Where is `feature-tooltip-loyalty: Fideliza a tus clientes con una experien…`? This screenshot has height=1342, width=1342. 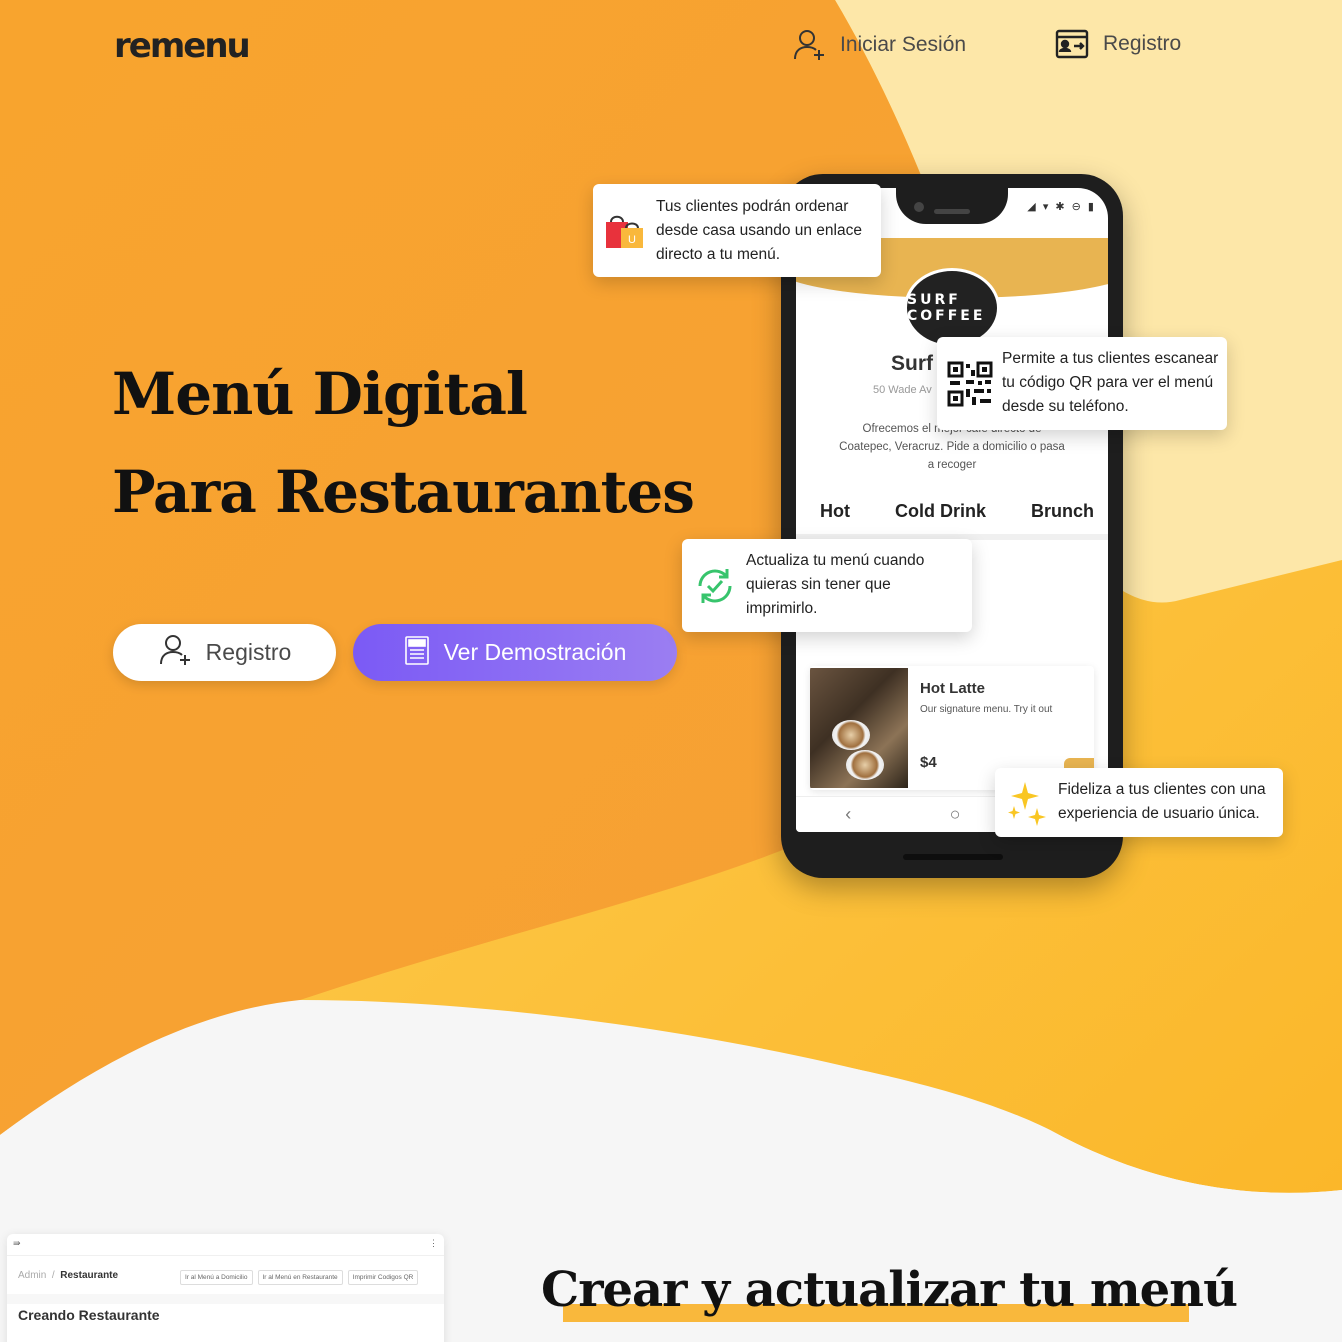
feature-tooltip-loyalty: Fideliza a tus clientes con una experien… is located at coordinates (1139, 802).